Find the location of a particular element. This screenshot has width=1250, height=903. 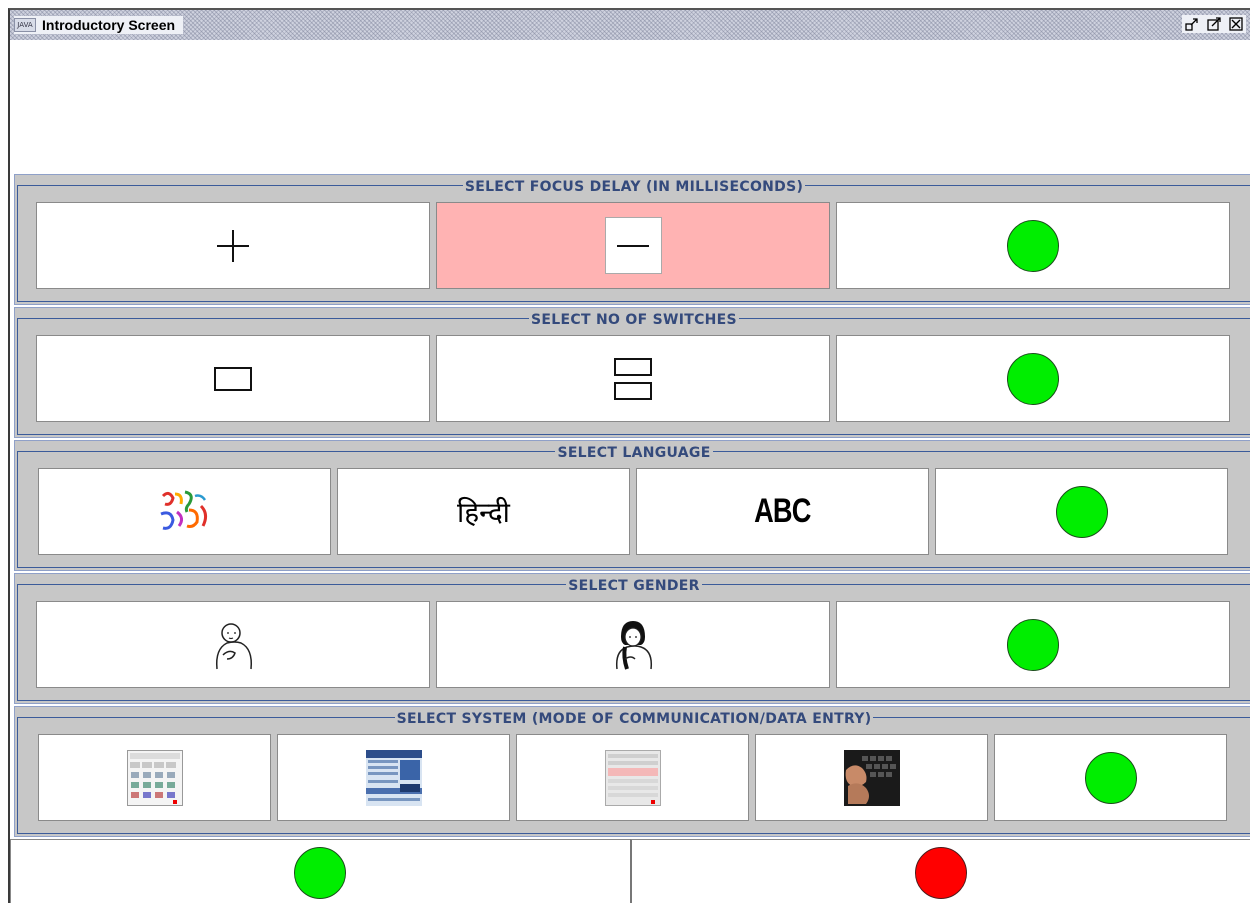

confirm-system-button is located at coordinates (1110, 777).